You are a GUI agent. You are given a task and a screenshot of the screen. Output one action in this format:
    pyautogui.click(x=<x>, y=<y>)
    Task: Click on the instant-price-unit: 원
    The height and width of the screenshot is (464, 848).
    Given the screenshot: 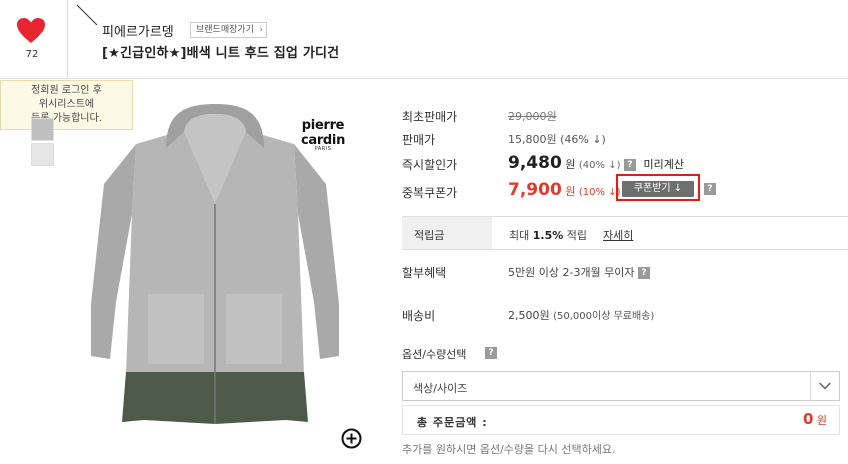 What is the action you would take?
    pyautogui.click(x=570, y=164)
    